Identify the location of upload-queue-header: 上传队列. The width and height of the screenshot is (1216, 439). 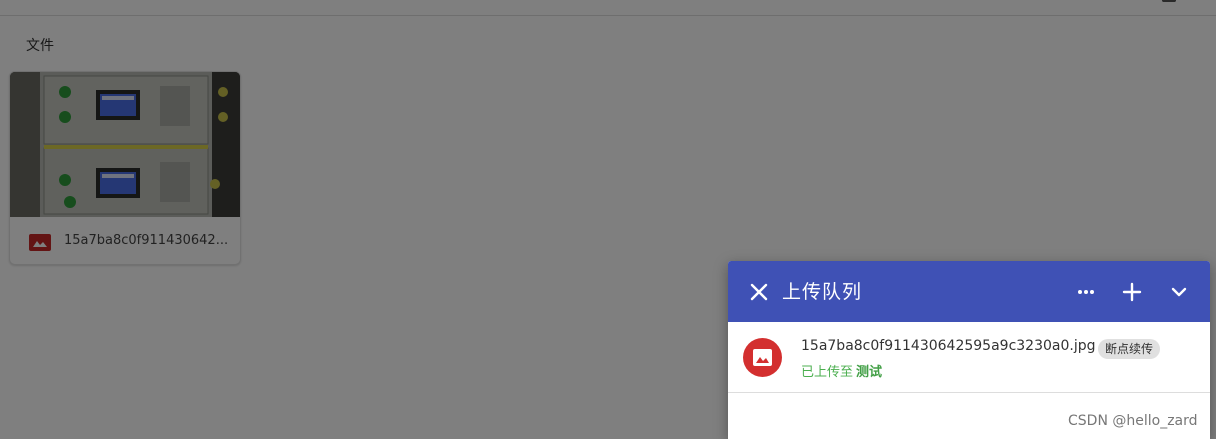
(969, 291).